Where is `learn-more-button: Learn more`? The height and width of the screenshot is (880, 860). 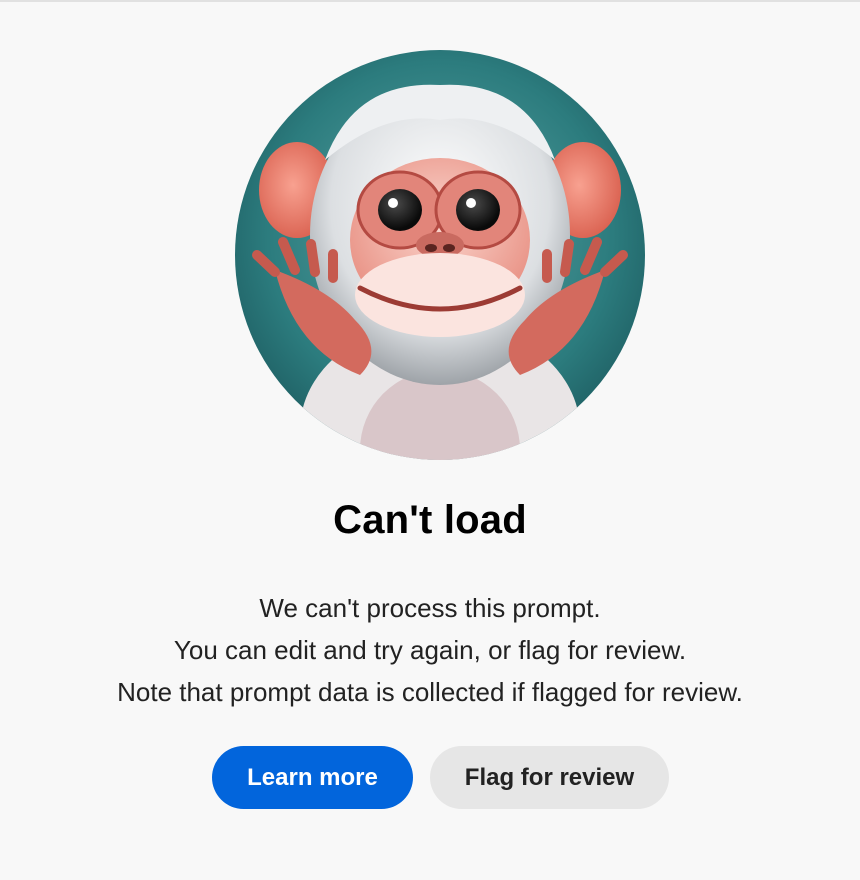
learn-more-button: Learn more is located at coordinates (312, 777).